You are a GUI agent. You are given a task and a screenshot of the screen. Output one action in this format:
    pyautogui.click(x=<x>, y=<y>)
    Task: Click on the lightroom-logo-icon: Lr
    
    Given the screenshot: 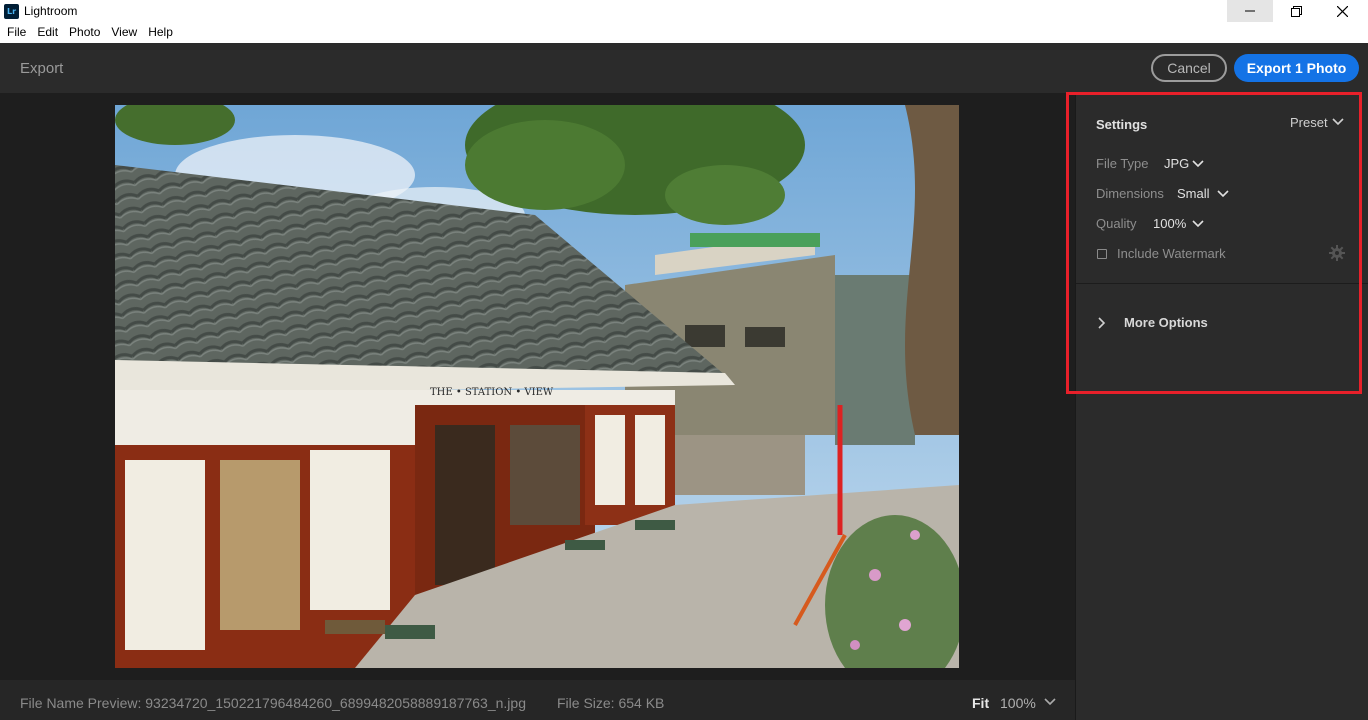 What is the action you would take?
    pyautogui.click(x=11, y=11)
    